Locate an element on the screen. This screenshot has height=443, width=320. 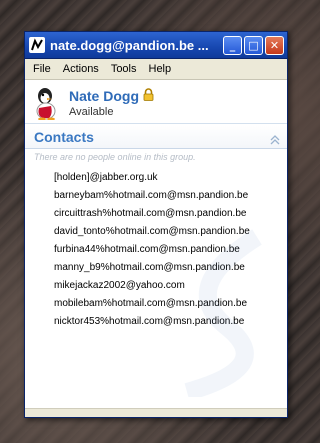
menu-tools: Tools is located at coordinates (124, 69).